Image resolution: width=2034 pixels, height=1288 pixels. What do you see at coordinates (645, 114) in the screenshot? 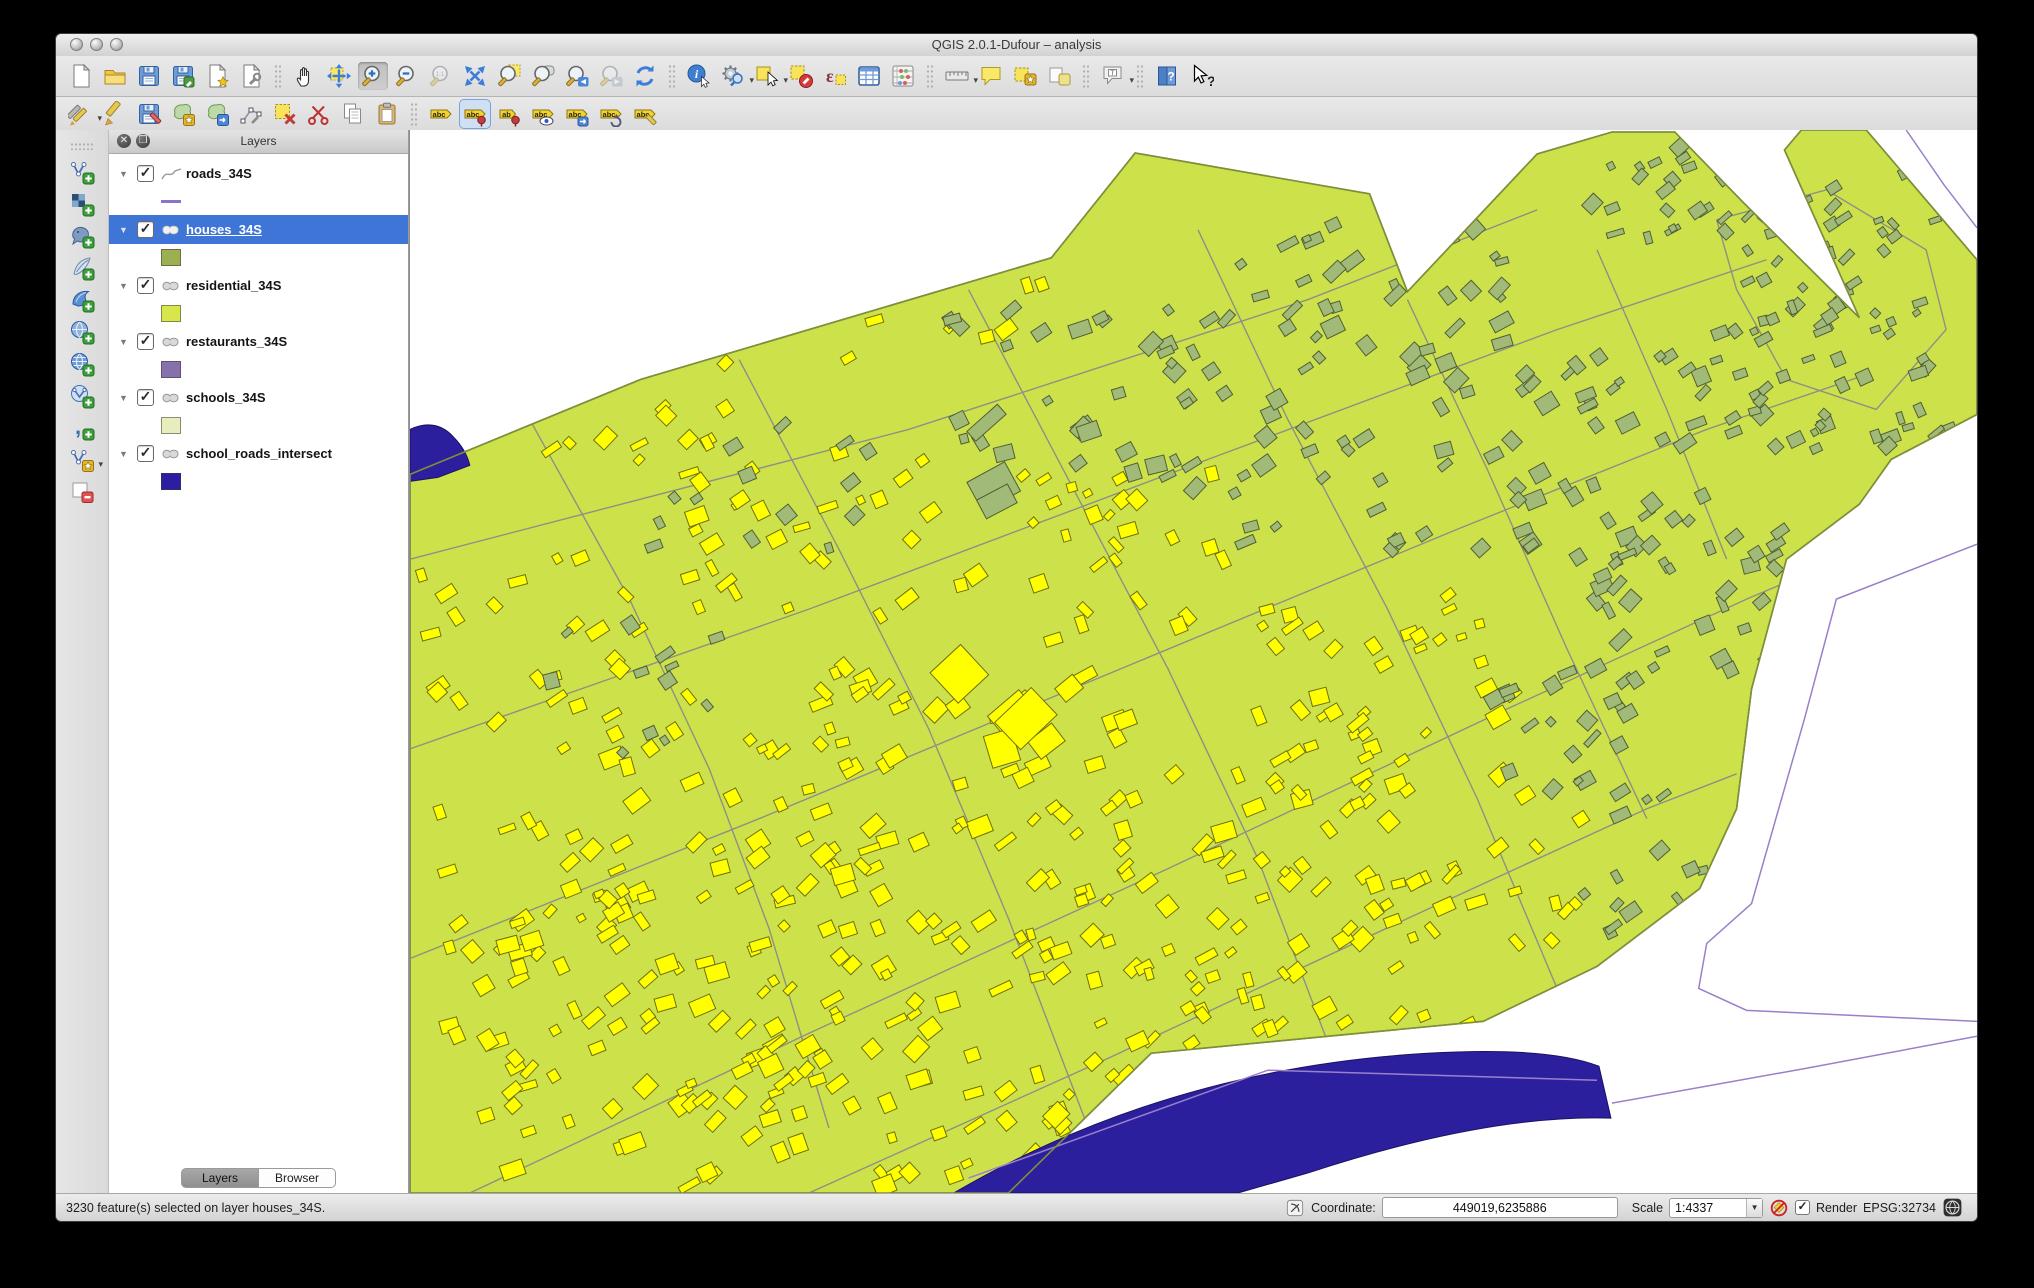
I see `change-label-properties-button: abc` at bounding box center [645, 114].